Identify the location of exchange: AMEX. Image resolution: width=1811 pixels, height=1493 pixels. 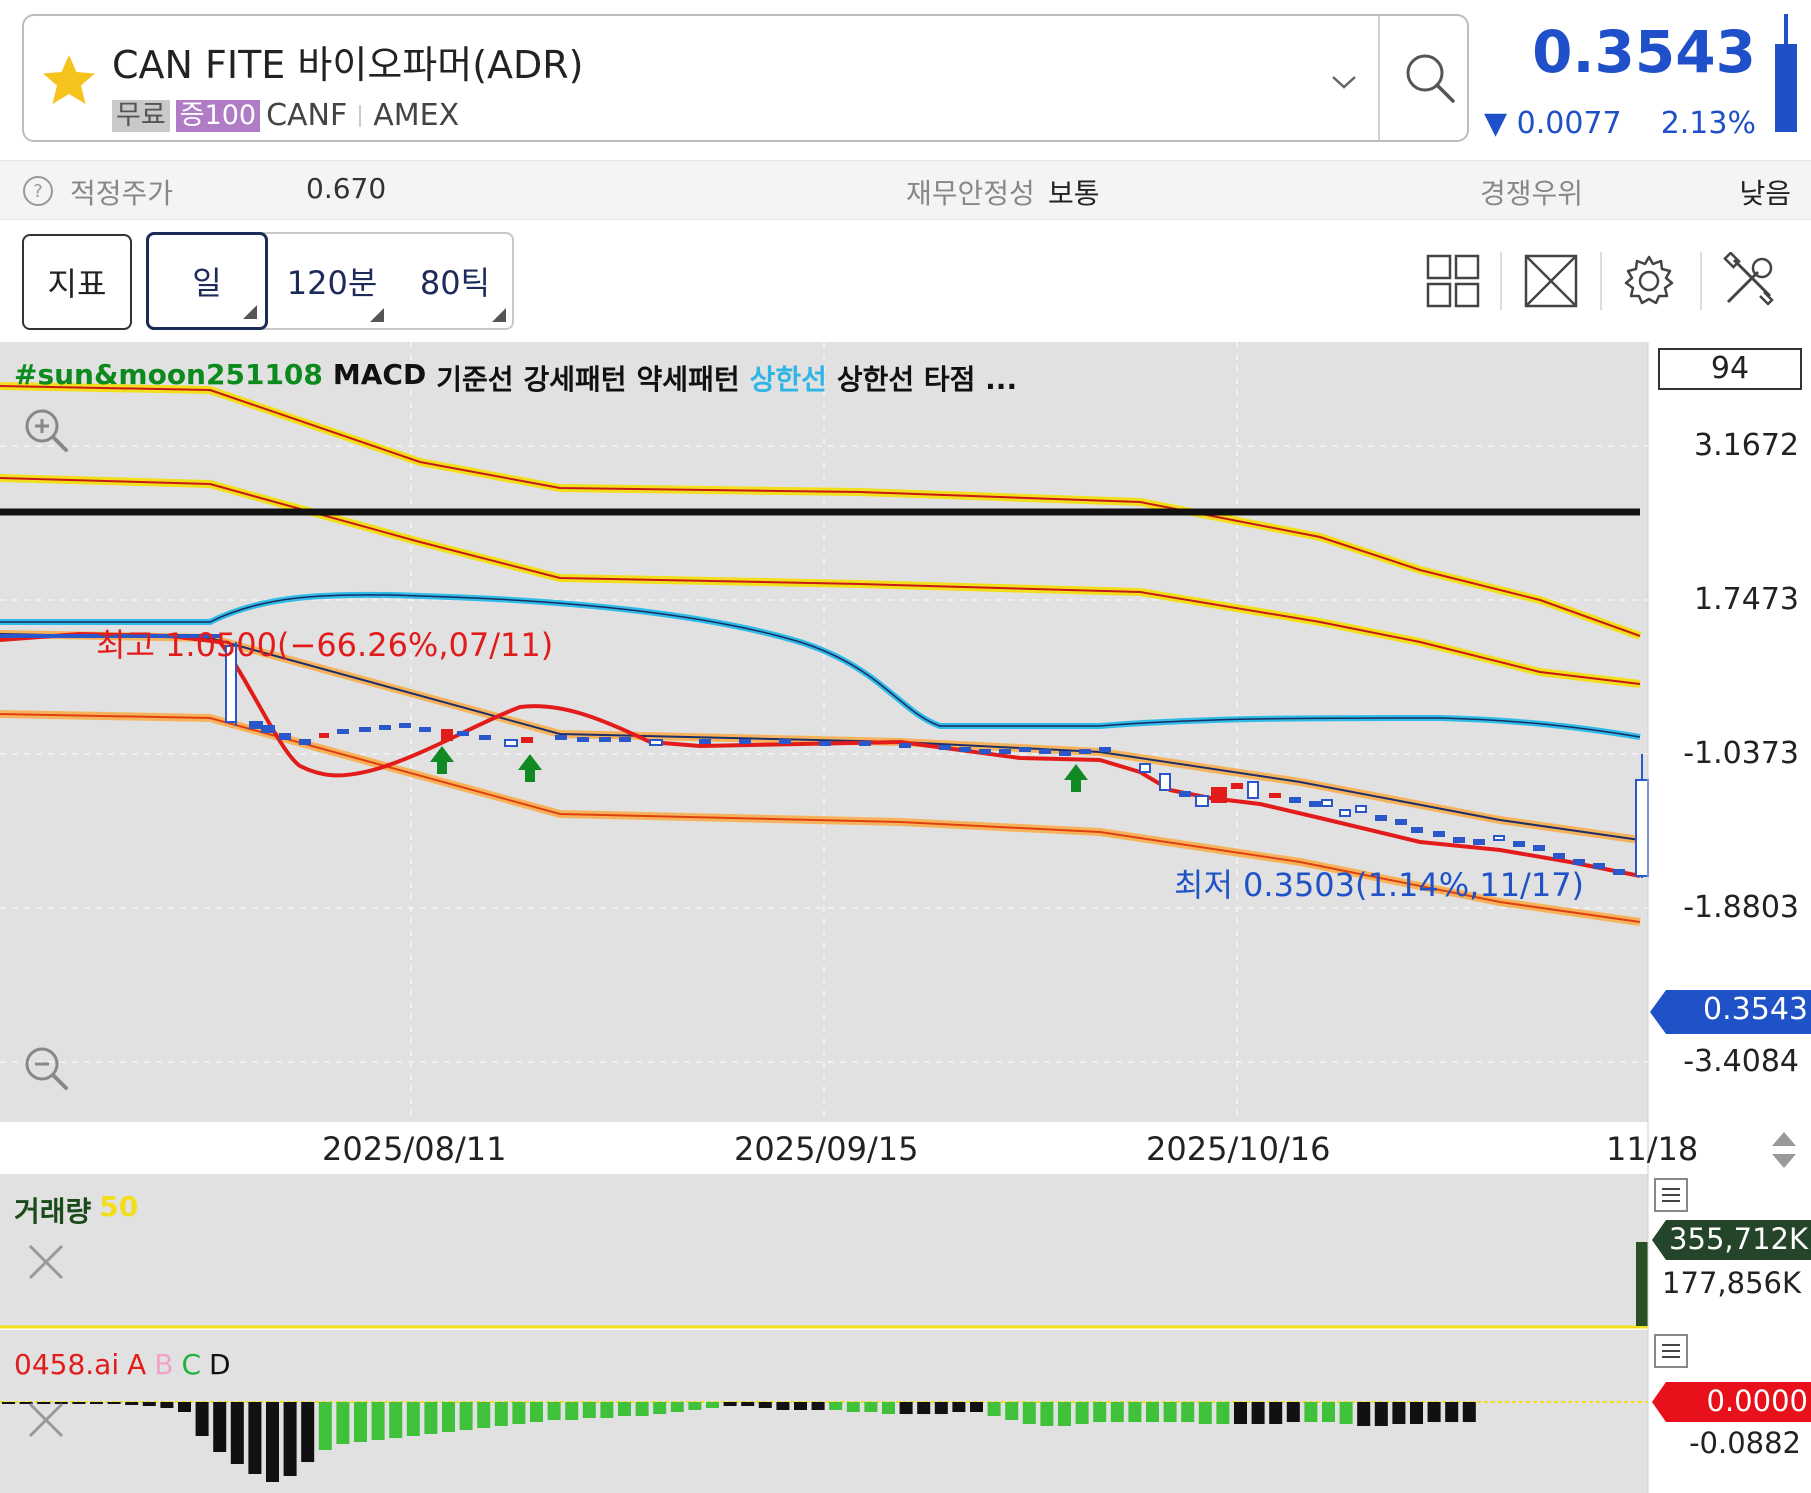
(416, 115).